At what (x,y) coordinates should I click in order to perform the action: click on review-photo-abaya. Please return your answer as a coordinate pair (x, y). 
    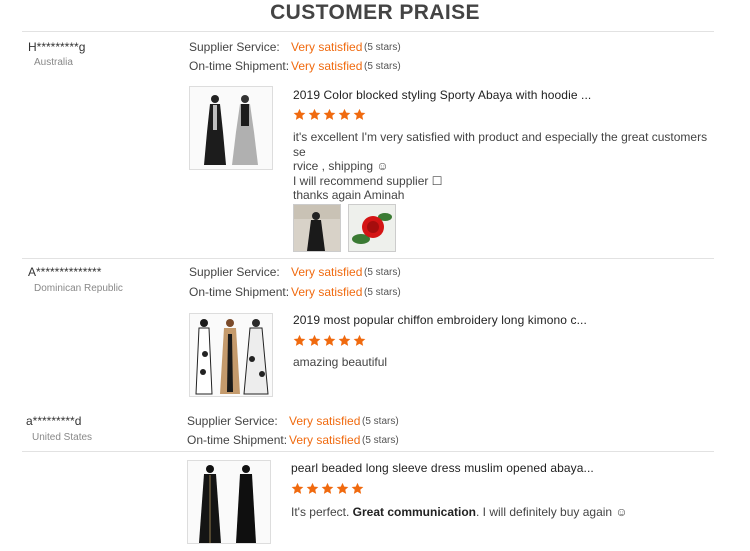
    Looking at the image, I should click on (317, 228).